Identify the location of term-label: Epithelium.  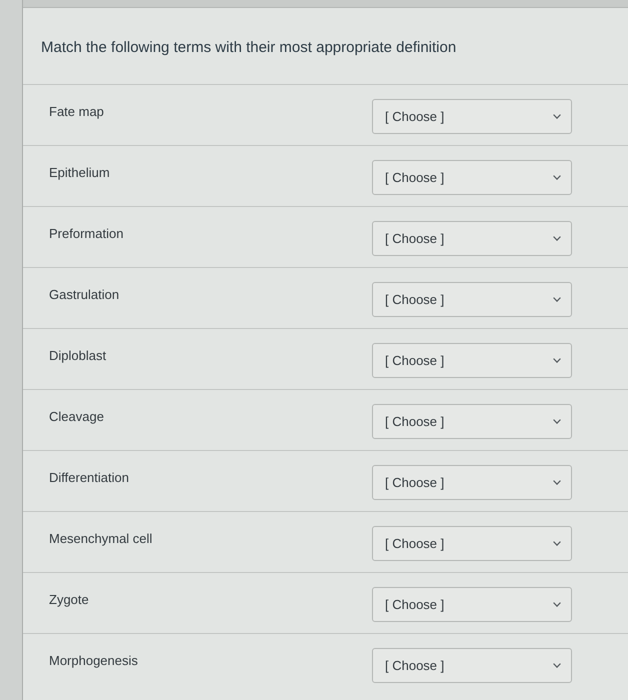
(79, 173).